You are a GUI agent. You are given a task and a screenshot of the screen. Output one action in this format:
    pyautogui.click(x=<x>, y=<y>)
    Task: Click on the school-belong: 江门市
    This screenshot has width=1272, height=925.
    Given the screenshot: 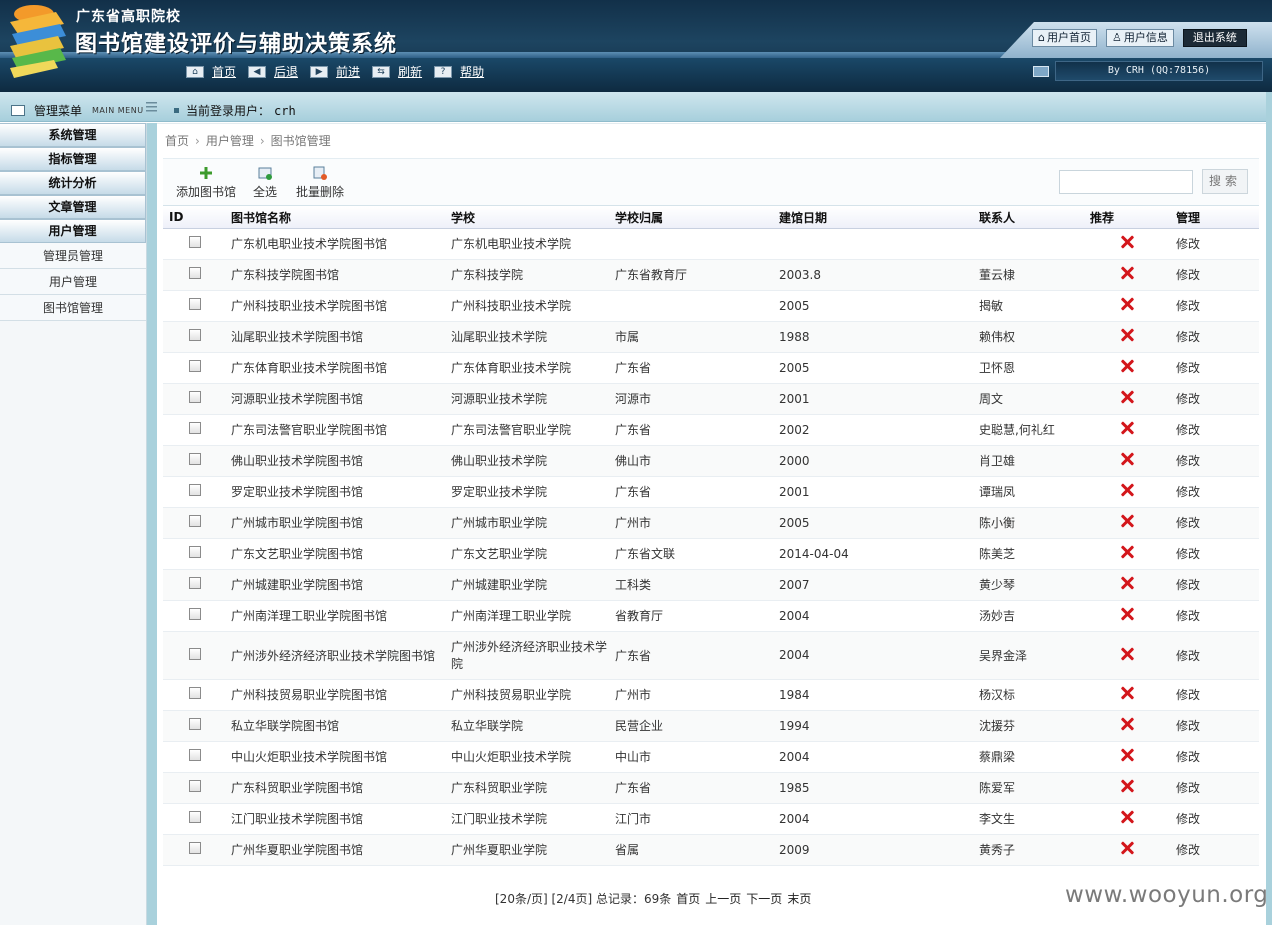 What is the action you would take?
    pyautogui.click(x=691, y=819)
    